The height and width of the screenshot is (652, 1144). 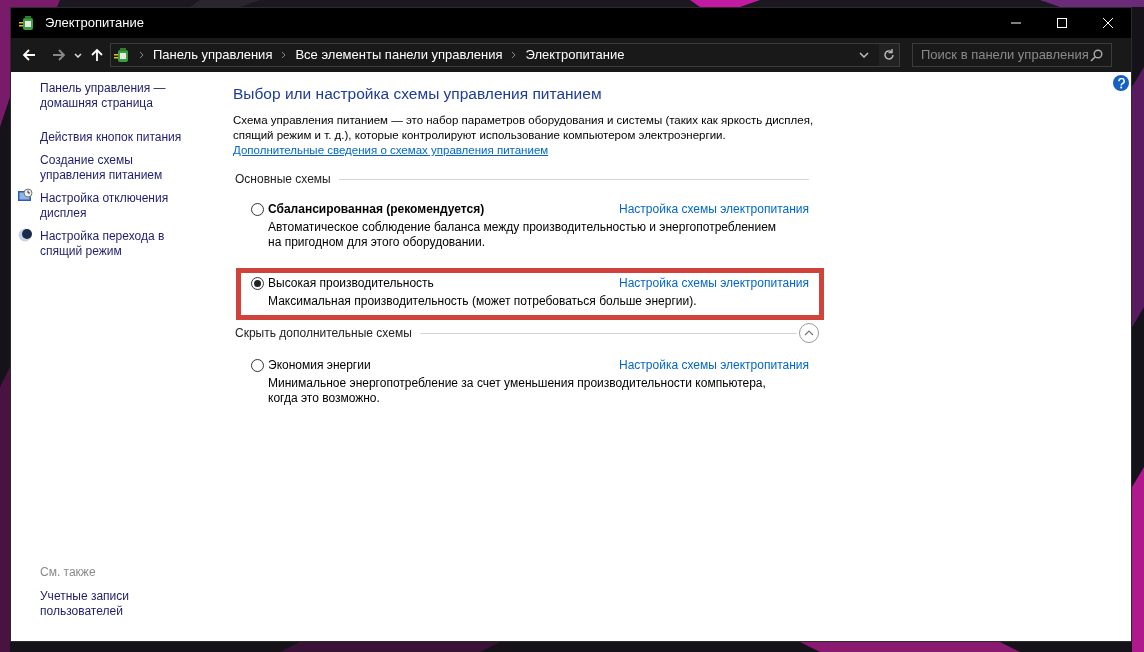 What do you see at coordinates (523, 235) in the screenshot?
I see `scheme-description: Автоматическое соблюдение баланса между производительностью и энергопотреблением на пригодном для этого оборудовании.` at bounding box center [523, 235].